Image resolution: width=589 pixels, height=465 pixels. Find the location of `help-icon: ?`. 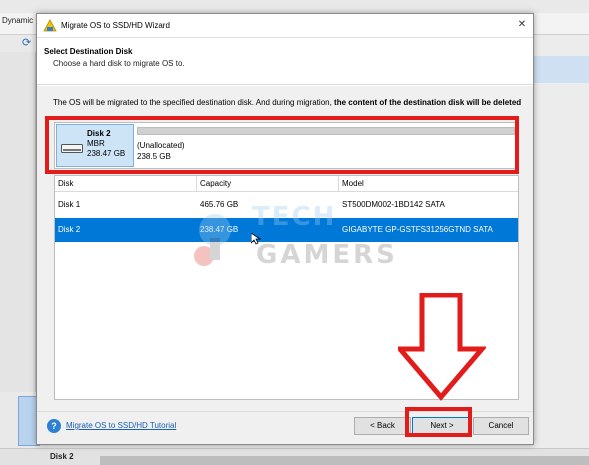

help-icon: ? is located at coordinates (54, 426).